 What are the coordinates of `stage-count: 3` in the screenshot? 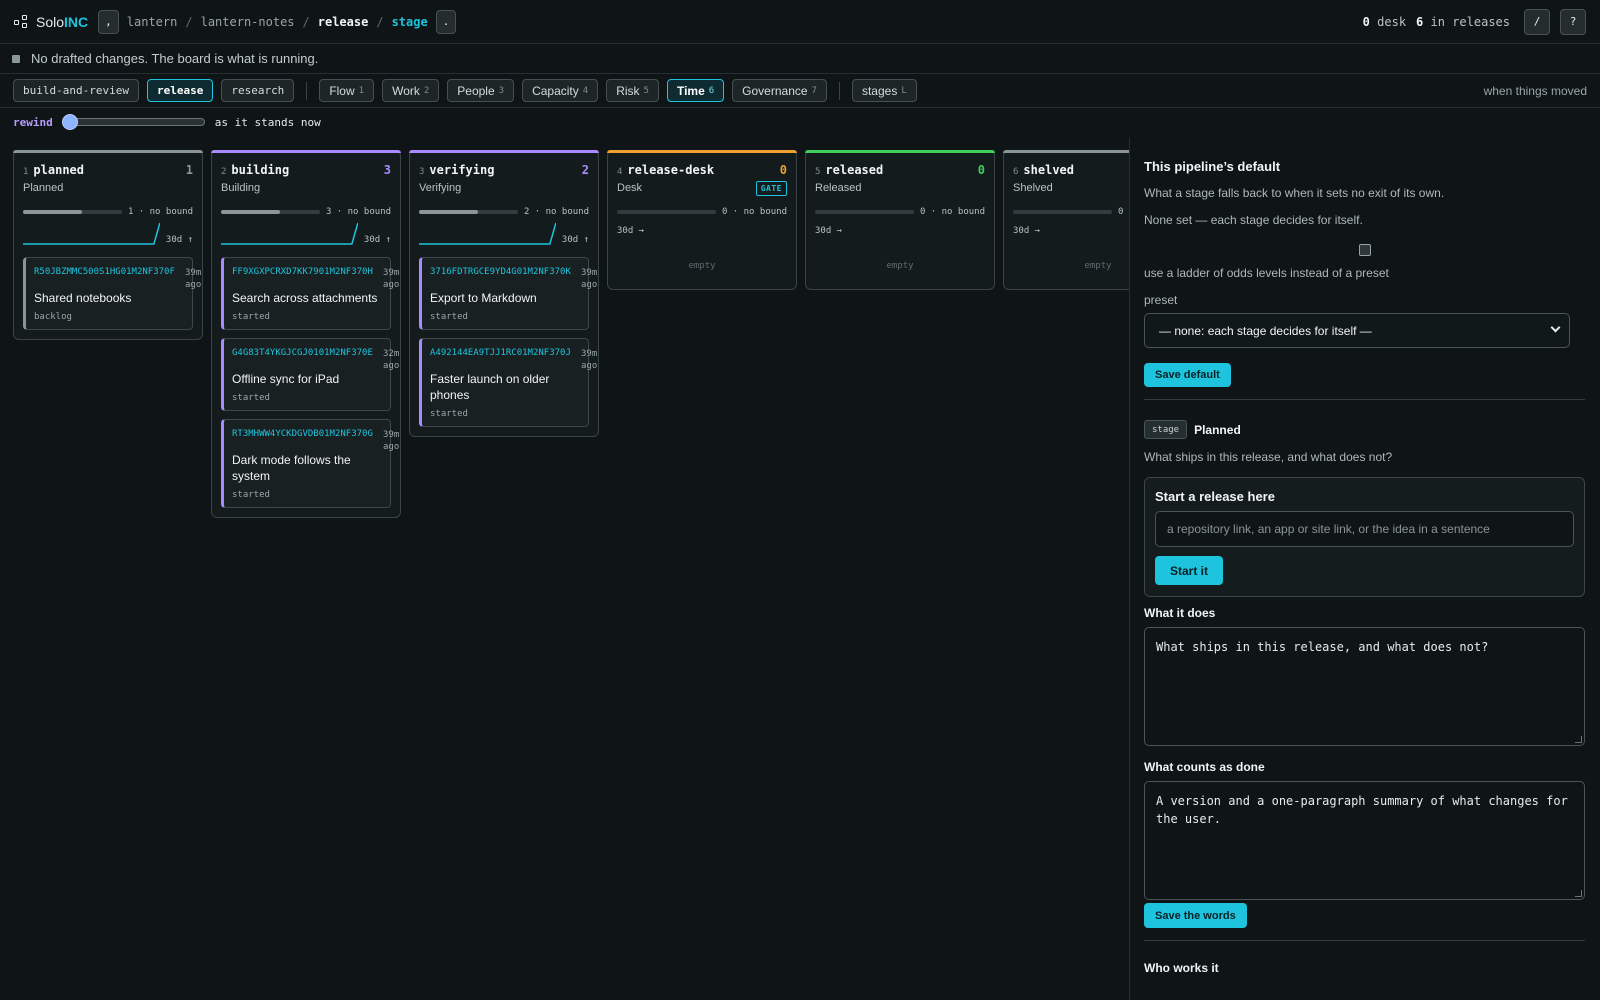 It's located at (387, 170).